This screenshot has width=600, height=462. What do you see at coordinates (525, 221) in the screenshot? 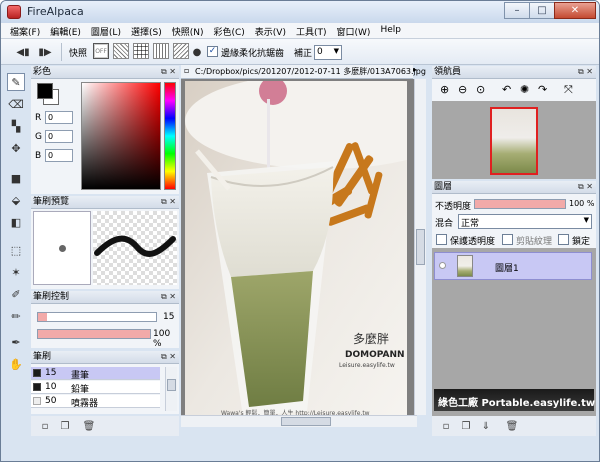
I see `blend-mode-select: 正常 ▼` at bounding box center [525, 221].